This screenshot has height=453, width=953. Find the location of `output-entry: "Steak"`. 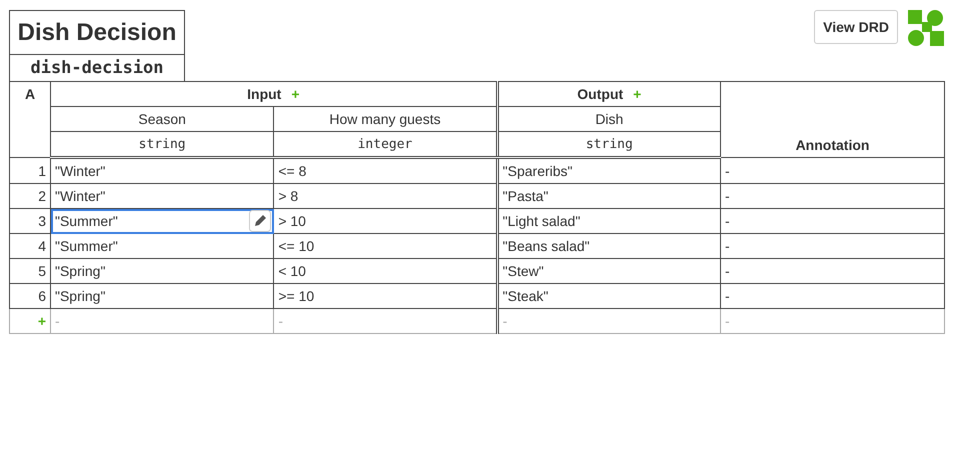

output-entry: "Steak" is located at coordinates (608, 296).